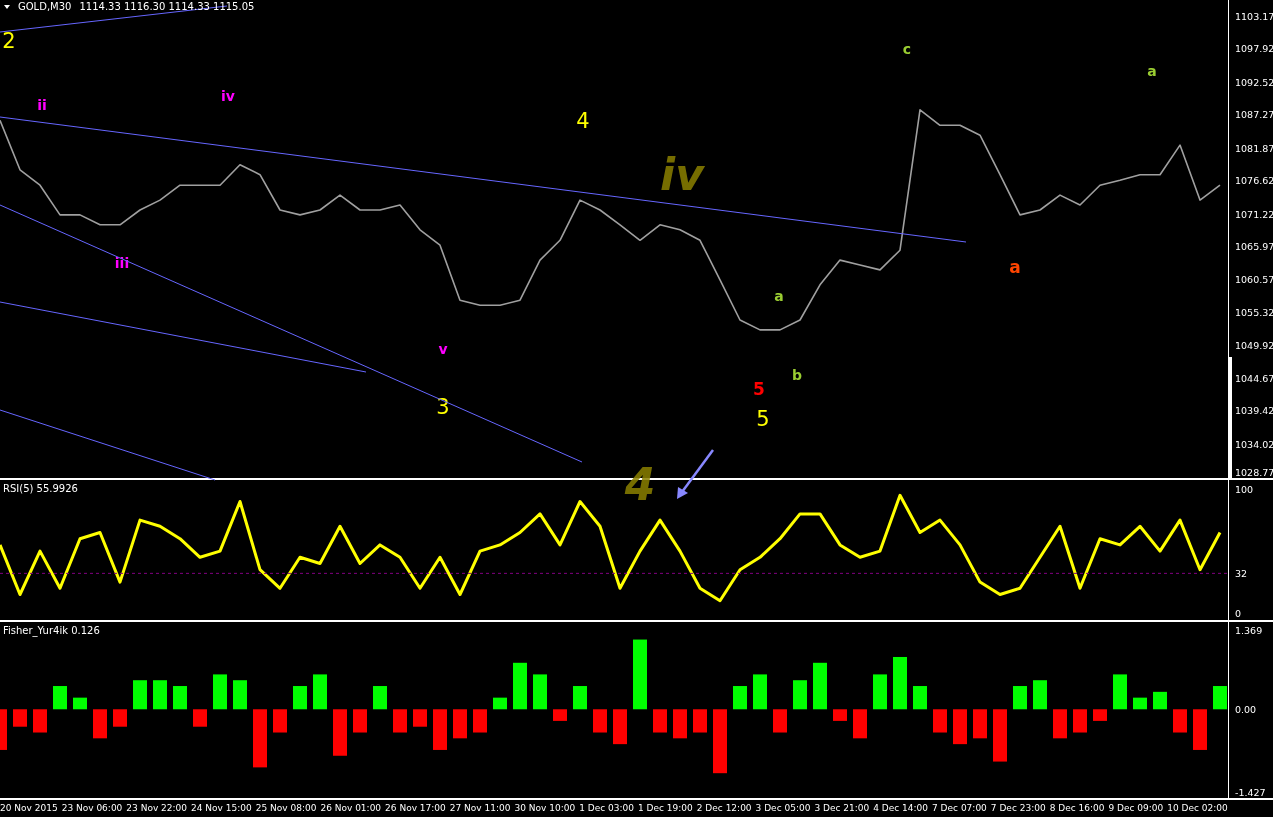  Describe the element at coordinates (842, 808) in the screenshot. I see `time-axis-label: 3 Dec 21:00` at that location.